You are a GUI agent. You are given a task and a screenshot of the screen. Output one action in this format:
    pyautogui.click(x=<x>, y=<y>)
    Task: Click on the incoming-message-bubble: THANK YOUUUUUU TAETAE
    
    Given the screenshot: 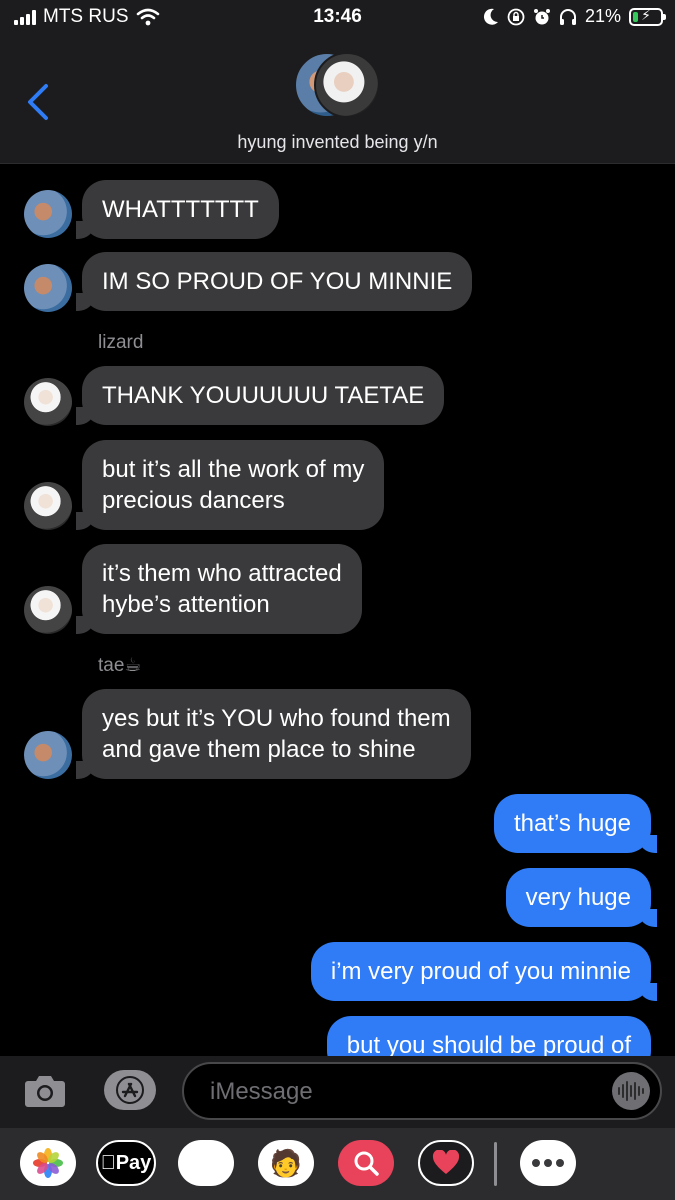 What is the action you would take?
    pyautogui.click(x=260, y=395)
    